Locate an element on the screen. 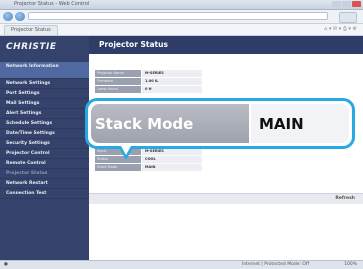 The width and height of the screenshot is (363, 269). stack-mode-callout: Stack Mode MAIN is located at coordinates (220, 123).